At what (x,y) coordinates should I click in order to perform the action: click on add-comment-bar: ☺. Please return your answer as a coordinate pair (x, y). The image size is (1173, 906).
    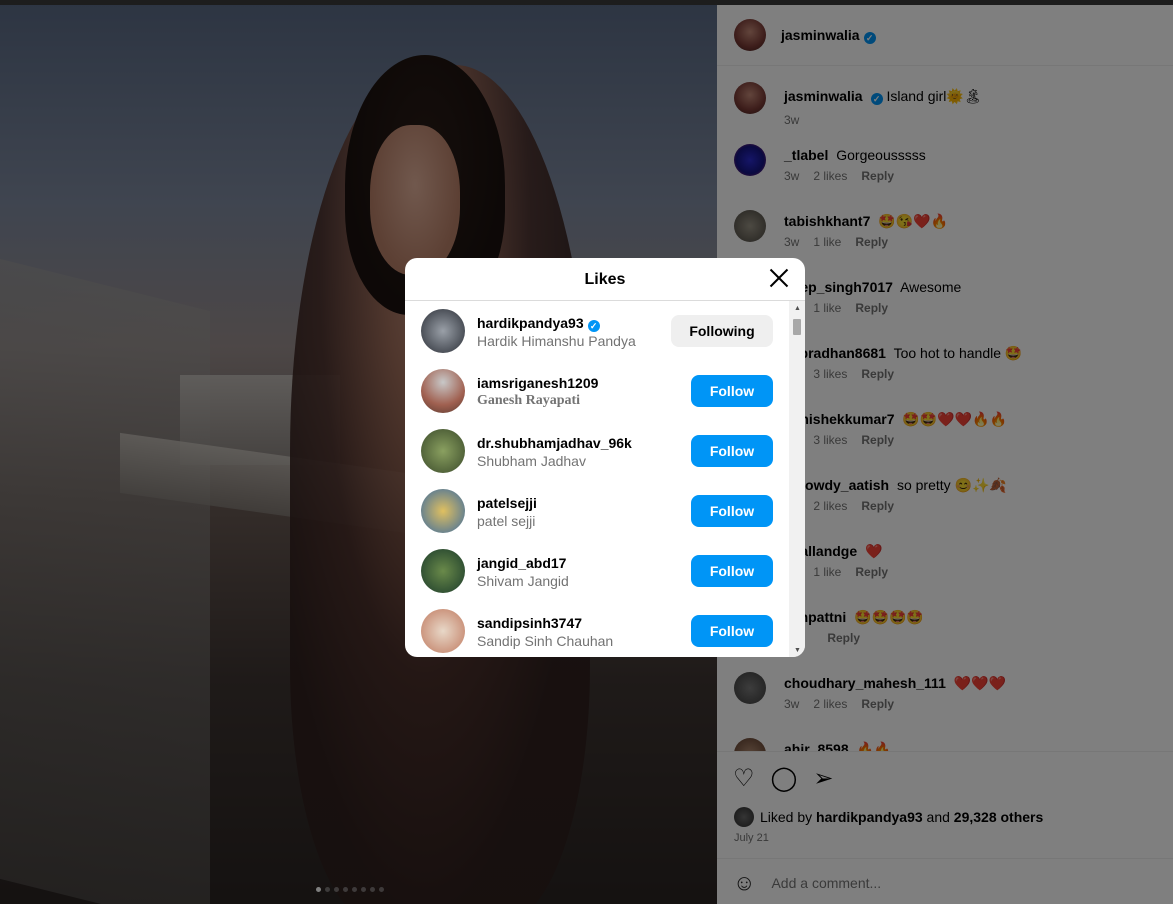
    Looking at the image, I should click on (945, 882).